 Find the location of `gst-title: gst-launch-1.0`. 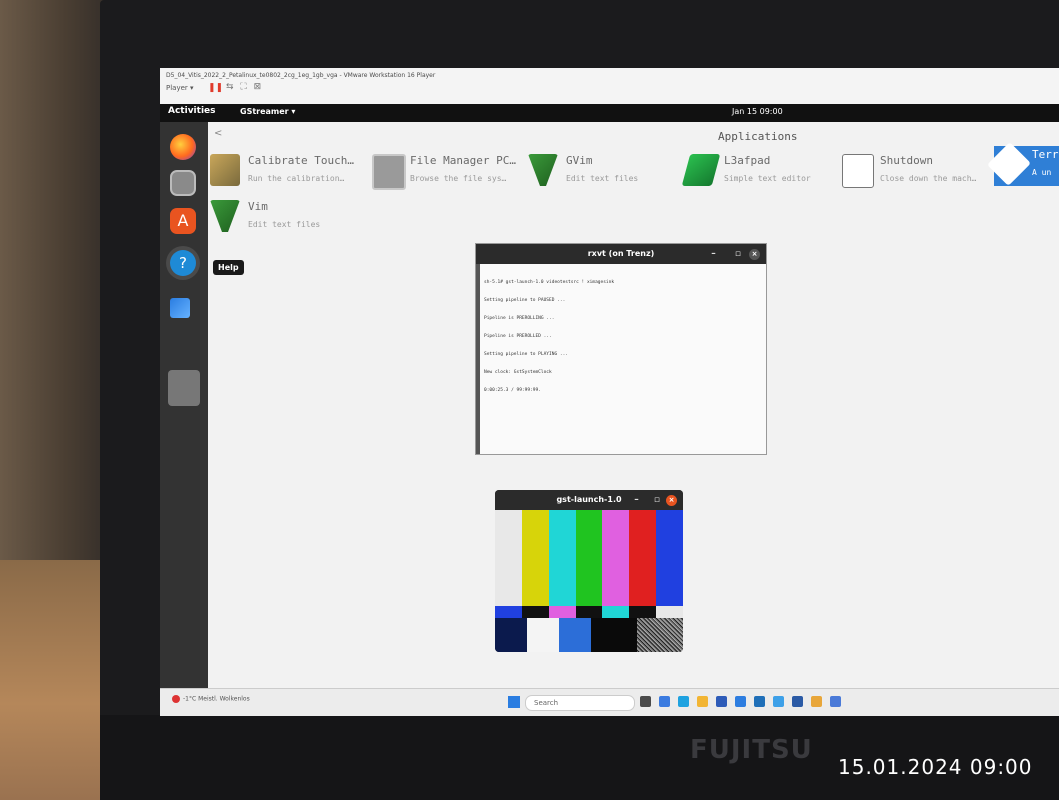

gst-title: gst-launch-1.0 is located at coordinates (589, 499).